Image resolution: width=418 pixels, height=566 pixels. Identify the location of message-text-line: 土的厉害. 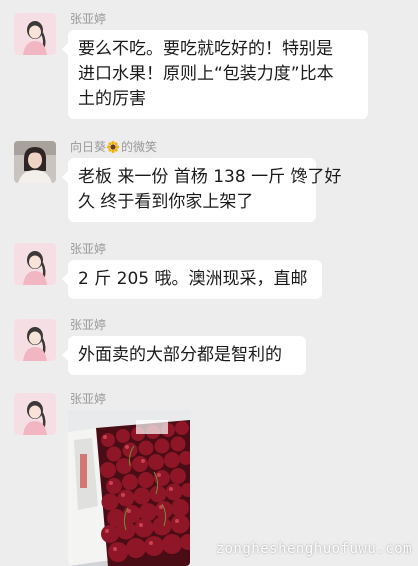
(112, 99).